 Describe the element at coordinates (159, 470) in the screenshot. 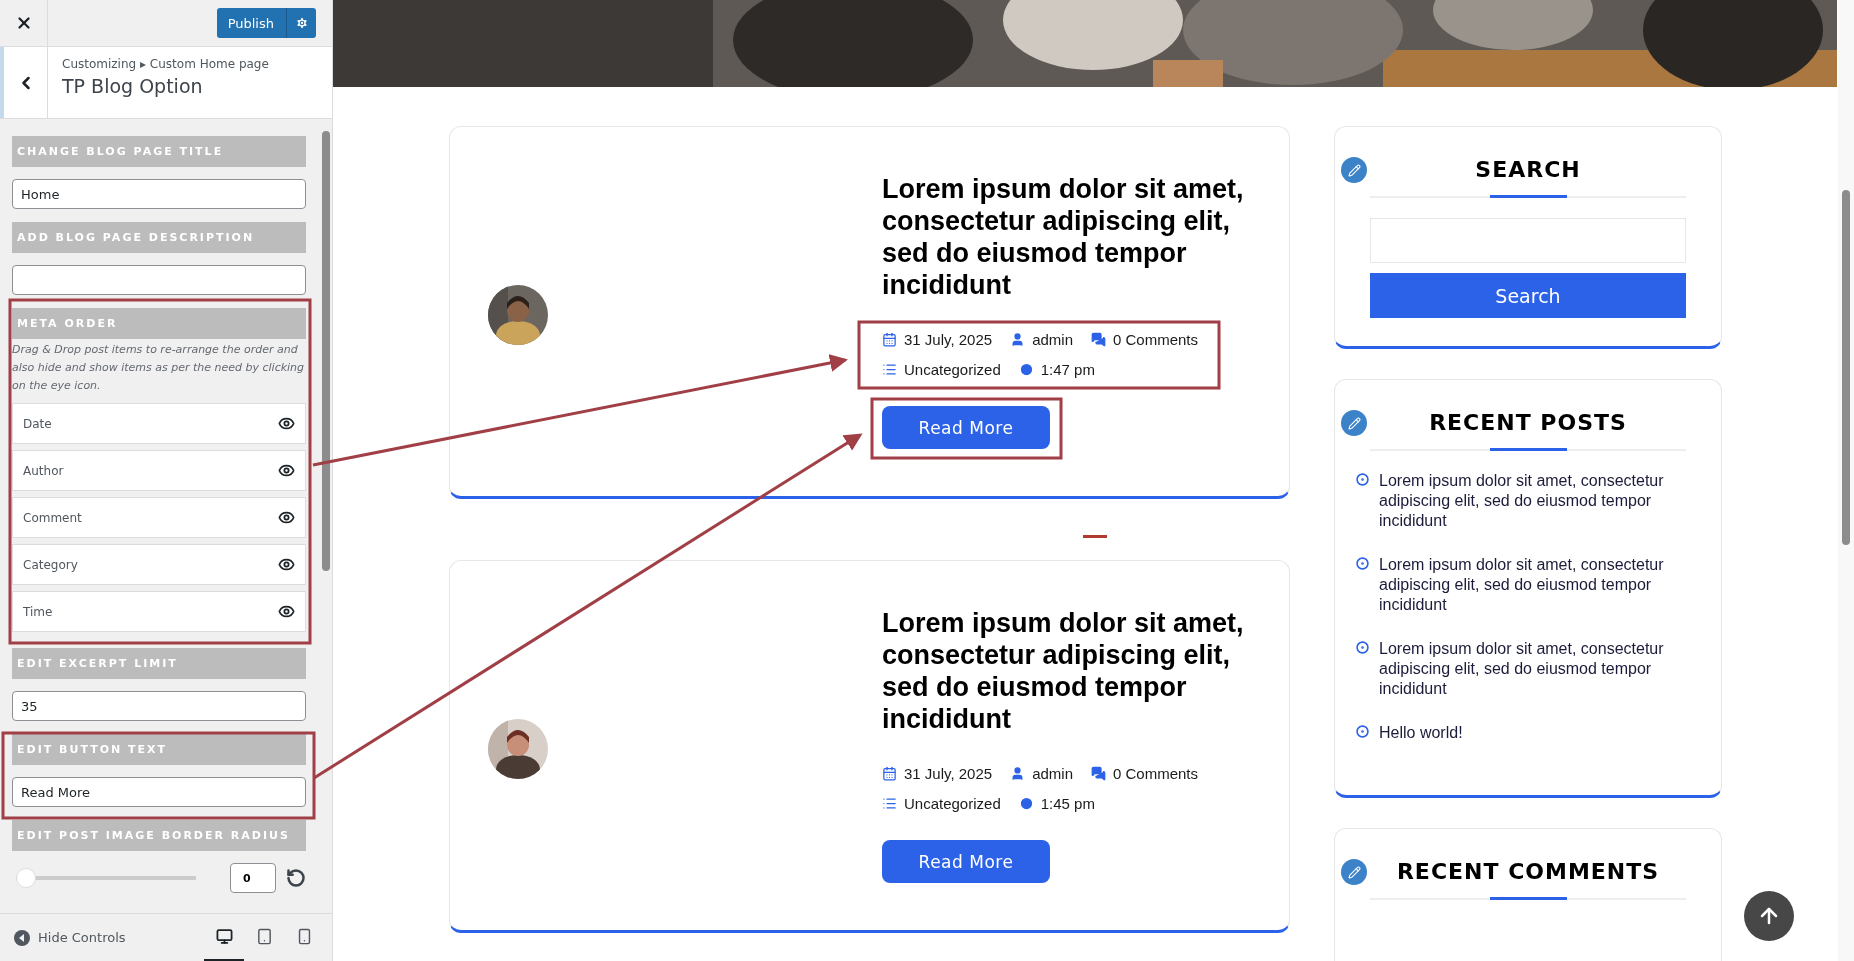

I see `meta-item: Author` at that location.